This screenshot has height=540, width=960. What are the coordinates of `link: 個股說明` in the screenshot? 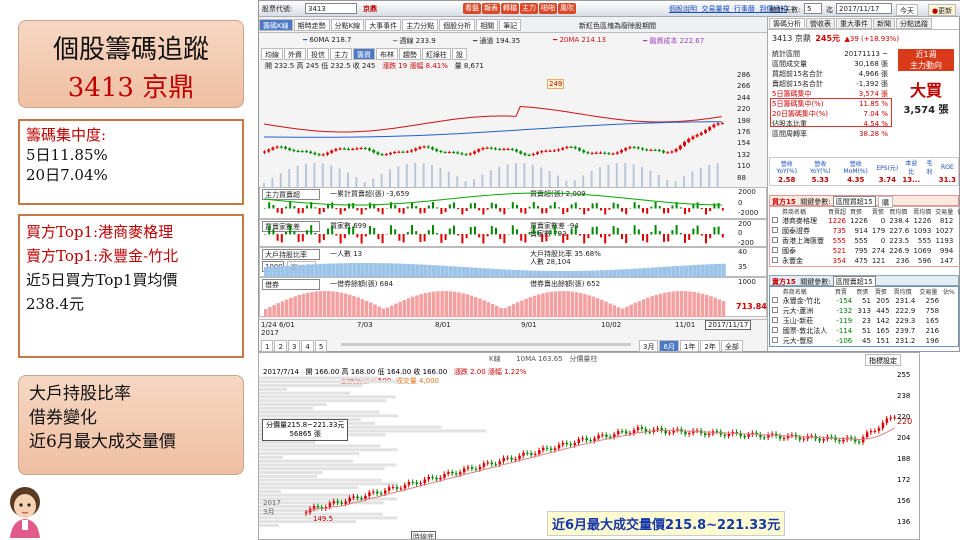 It's located at (683, 9).